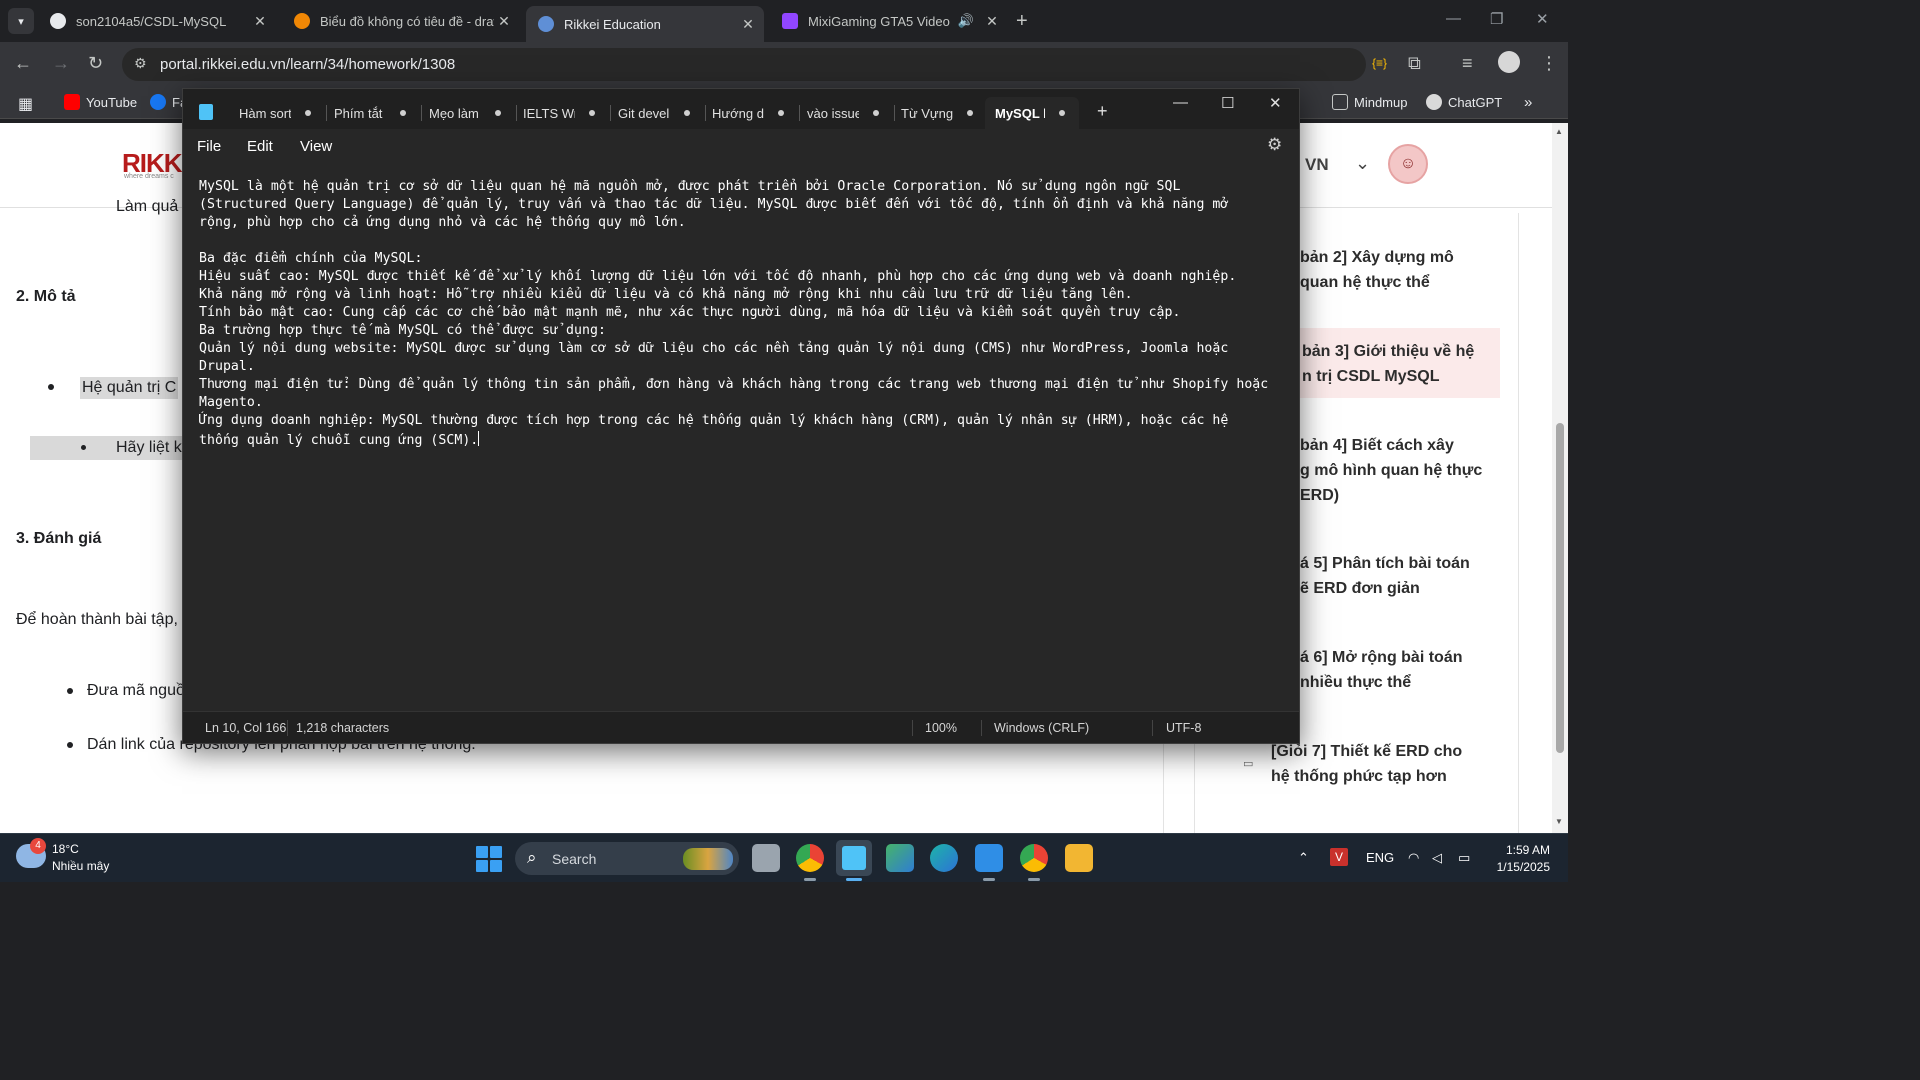 Image resolution: width=1920 pixels, height=1080 pixels. What do you see at coordinates (1275, 103) in the screenshot?
I see `notepad-close-icon: ✕` at bounding box center [1275, 103].